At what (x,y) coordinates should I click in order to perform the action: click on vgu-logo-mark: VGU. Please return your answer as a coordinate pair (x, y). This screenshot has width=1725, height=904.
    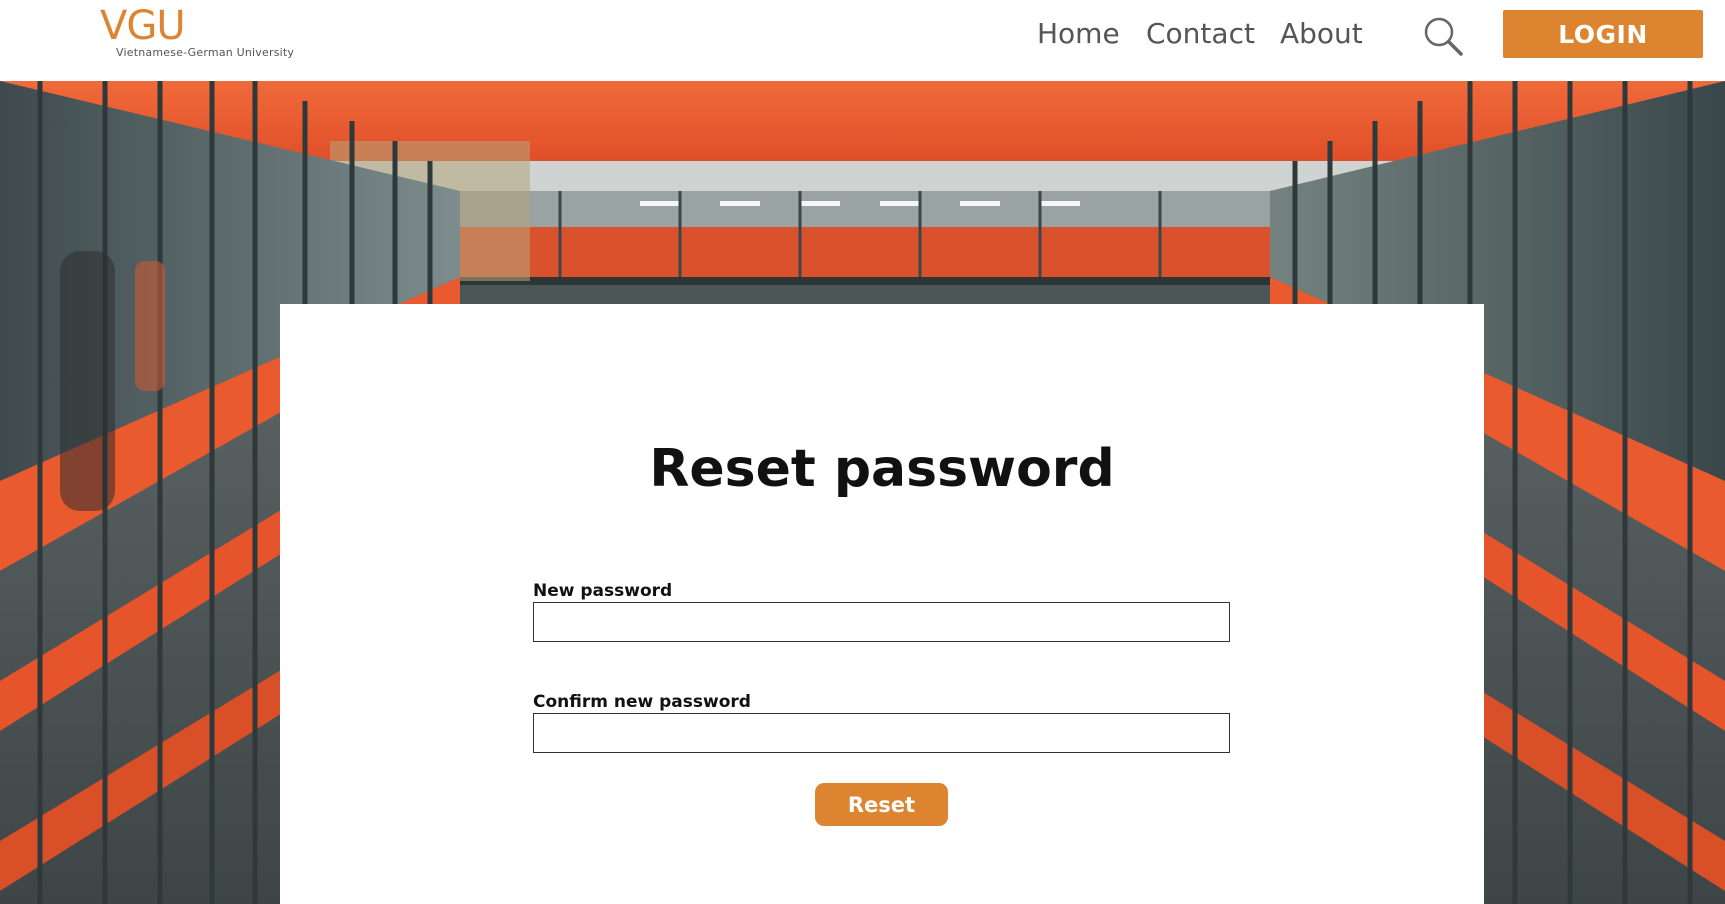
    Looking at the image, I should click on (143, 25).